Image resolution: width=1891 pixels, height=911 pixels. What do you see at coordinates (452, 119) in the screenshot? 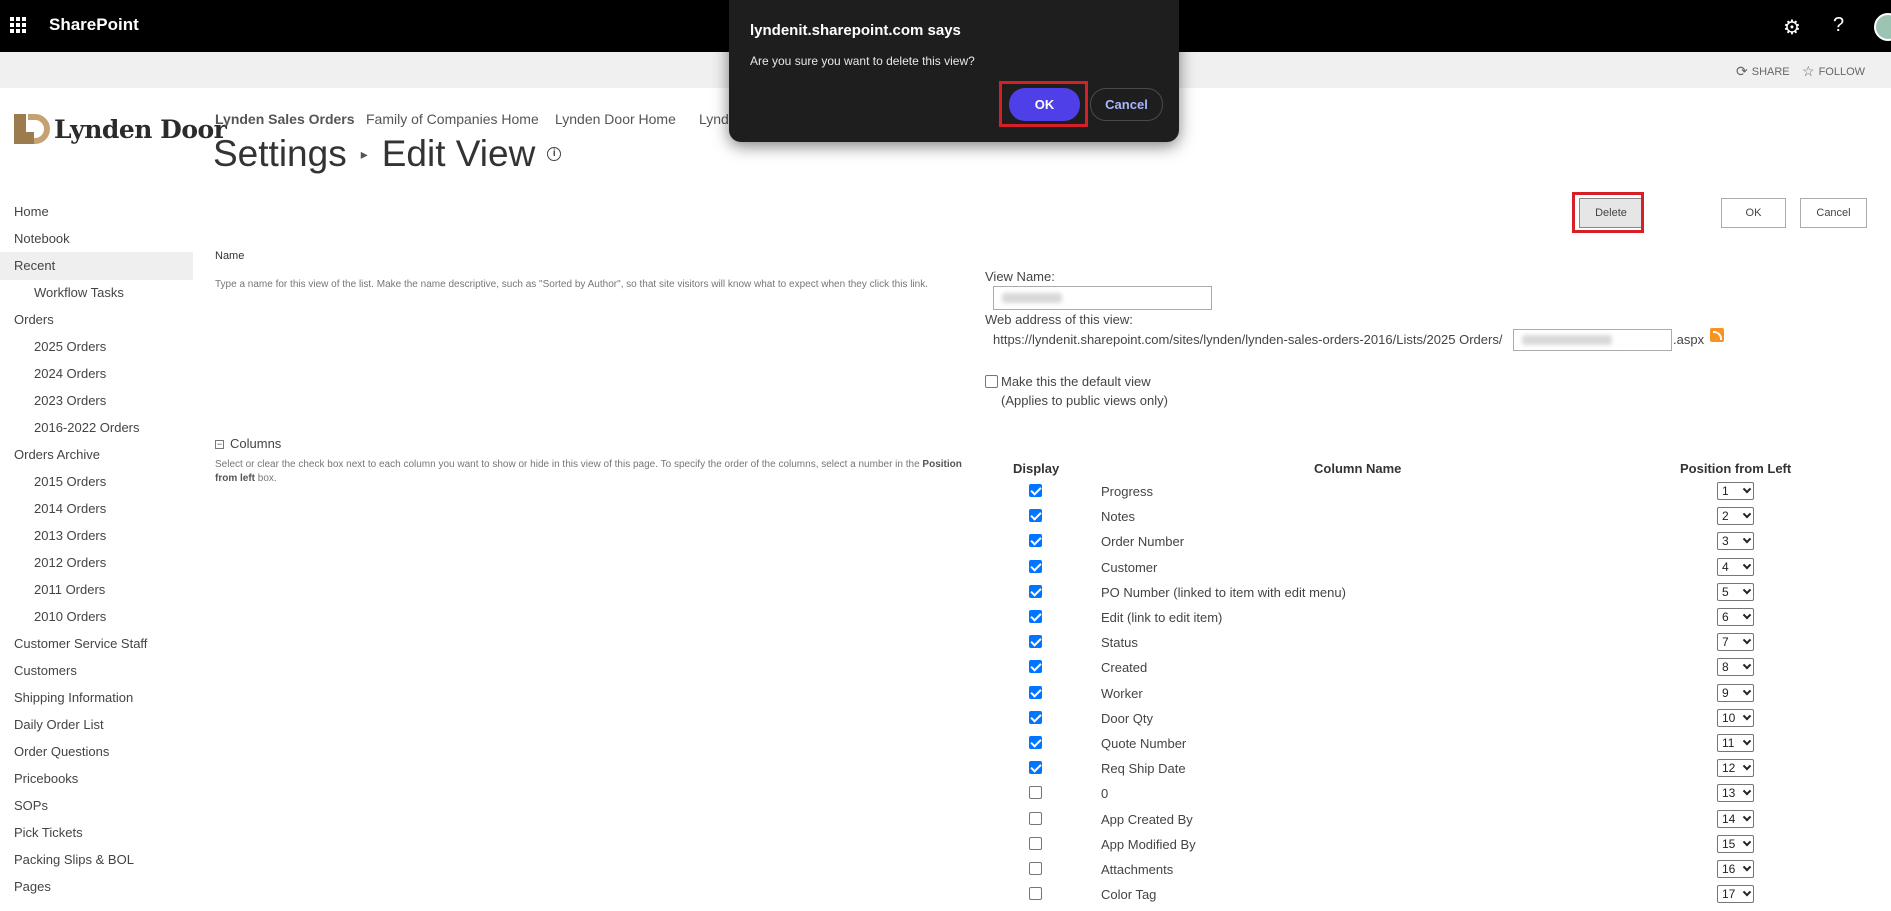
I see `topnav-item: Family of Companies Home` at bounding box center [452, 119].